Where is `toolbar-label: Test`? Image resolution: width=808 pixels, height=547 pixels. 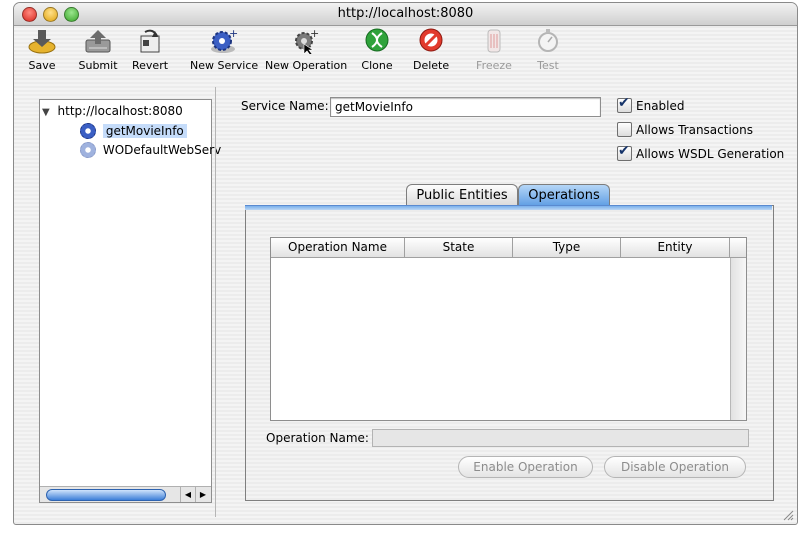
toolbar-label: Test is located at coordinates (548, 65).